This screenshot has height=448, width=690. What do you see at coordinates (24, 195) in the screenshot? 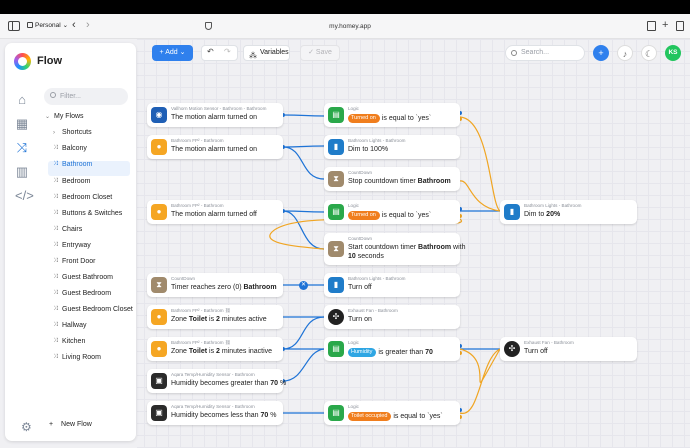
I see `code-icon: </>` at bounding box center [24, 195].